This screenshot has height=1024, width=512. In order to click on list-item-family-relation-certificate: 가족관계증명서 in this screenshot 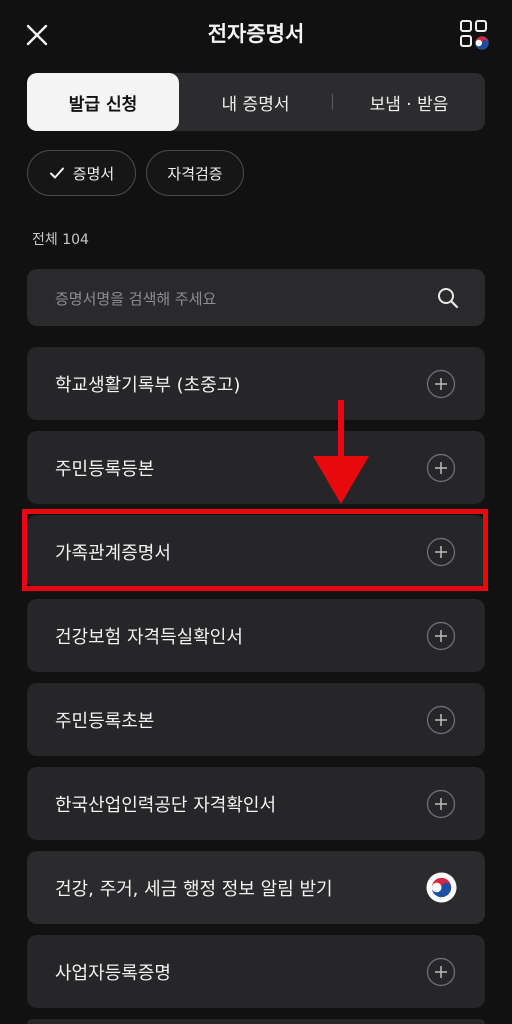, I will do `click(256, 551)`.